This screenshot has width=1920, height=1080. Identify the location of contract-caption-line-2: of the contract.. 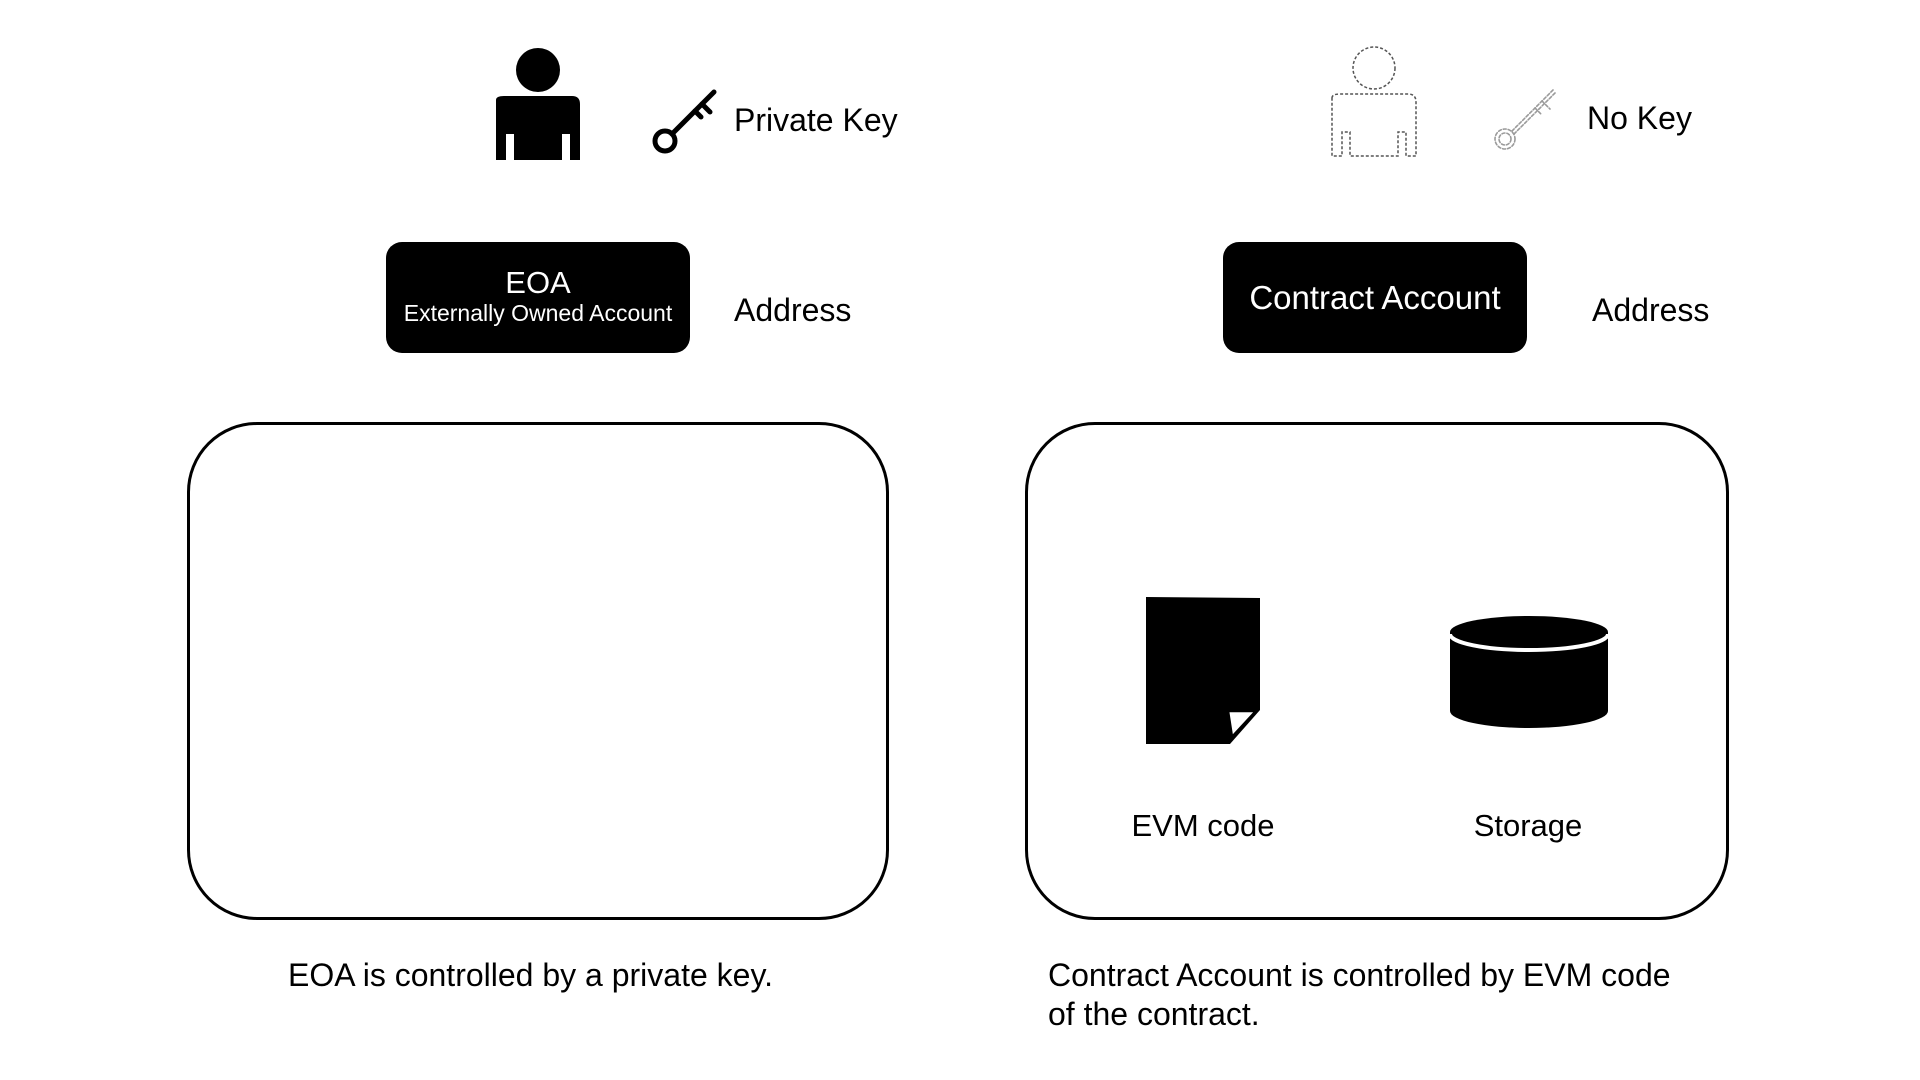
(1154, 1014).